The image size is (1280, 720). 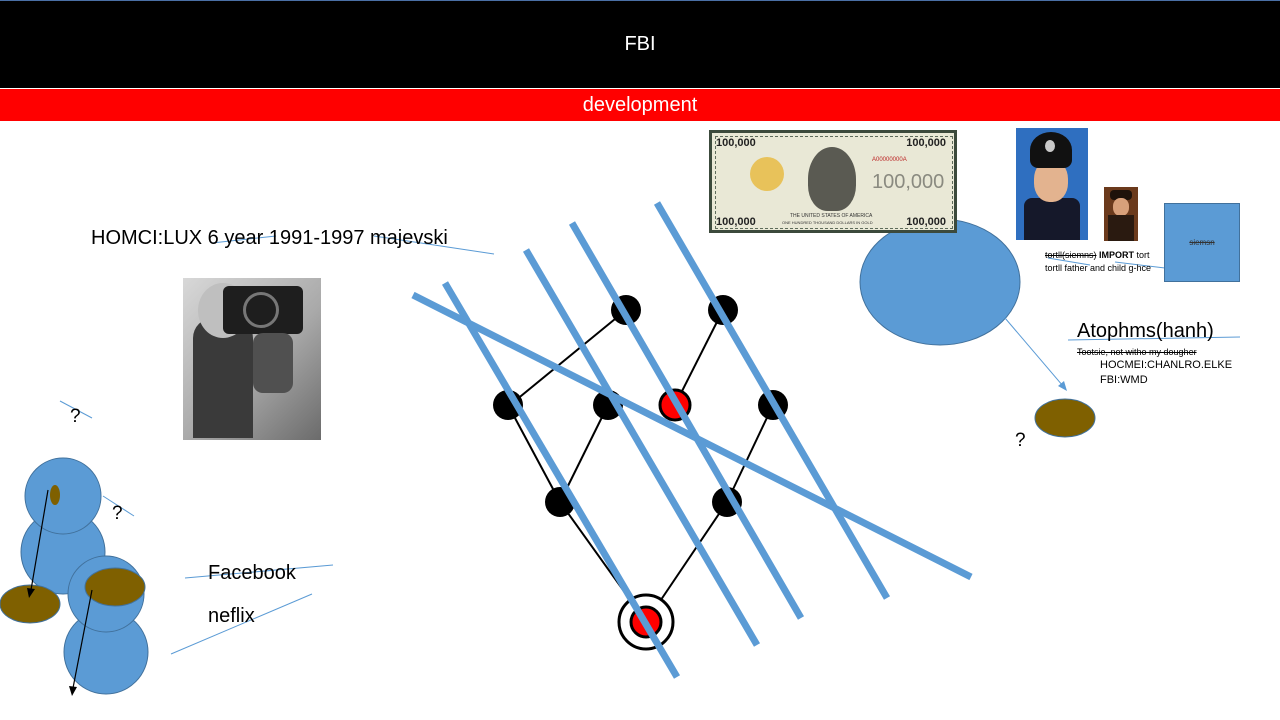 I want to click on note-center-value: 100,000, so click(x=908, y=182).